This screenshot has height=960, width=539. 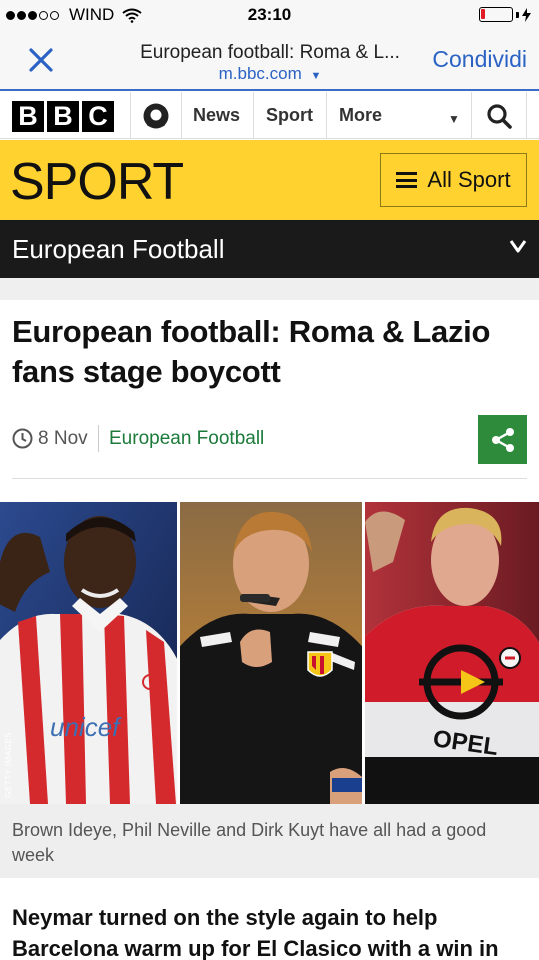 What do you see at coordinates (469, 179) in the screenshot?
I see `all-sport-label: All Sport` at bounding box center [469, 179].